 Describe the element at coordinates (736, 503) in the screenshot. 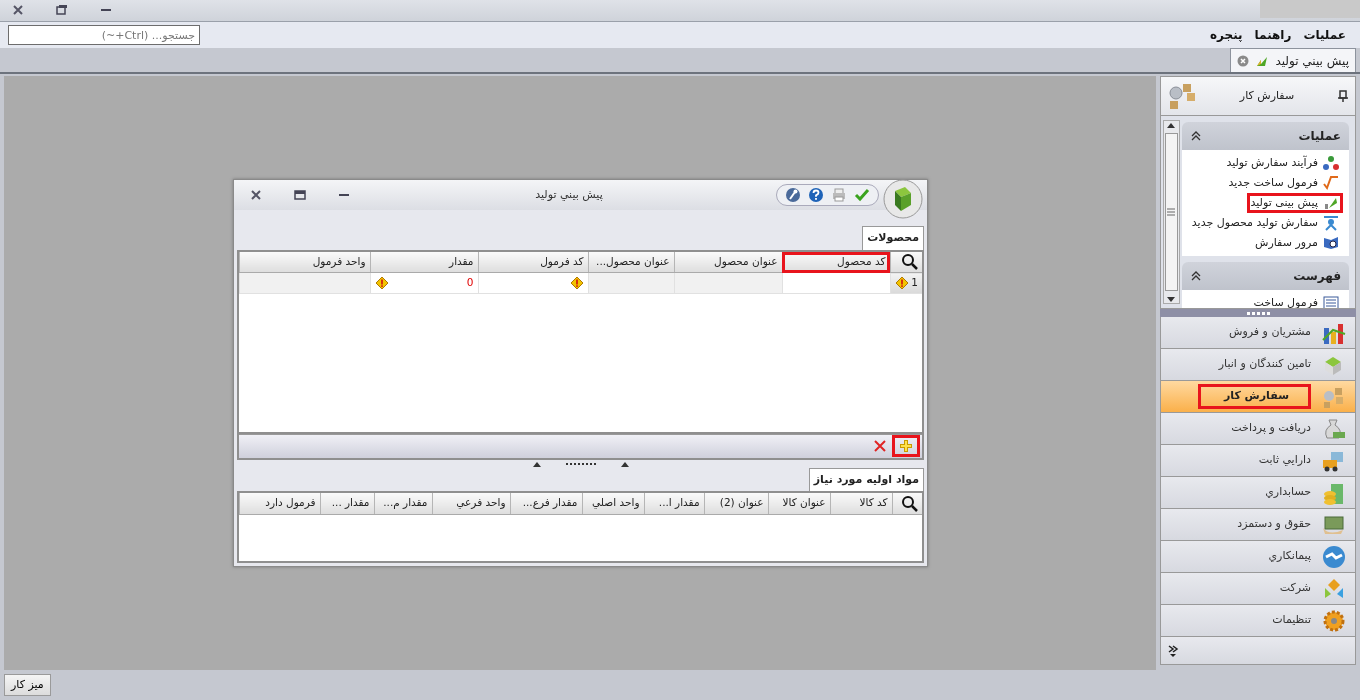

I see `column-header: عنوان (2)` at that location.